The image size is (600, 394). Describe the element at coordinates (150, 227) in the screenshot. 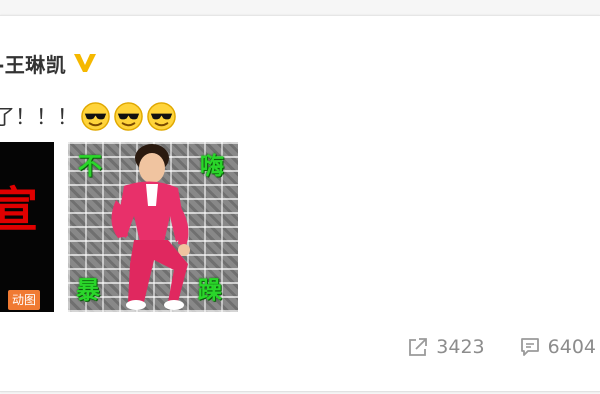

I see `person-in-pink-suit-illustration` at that location.